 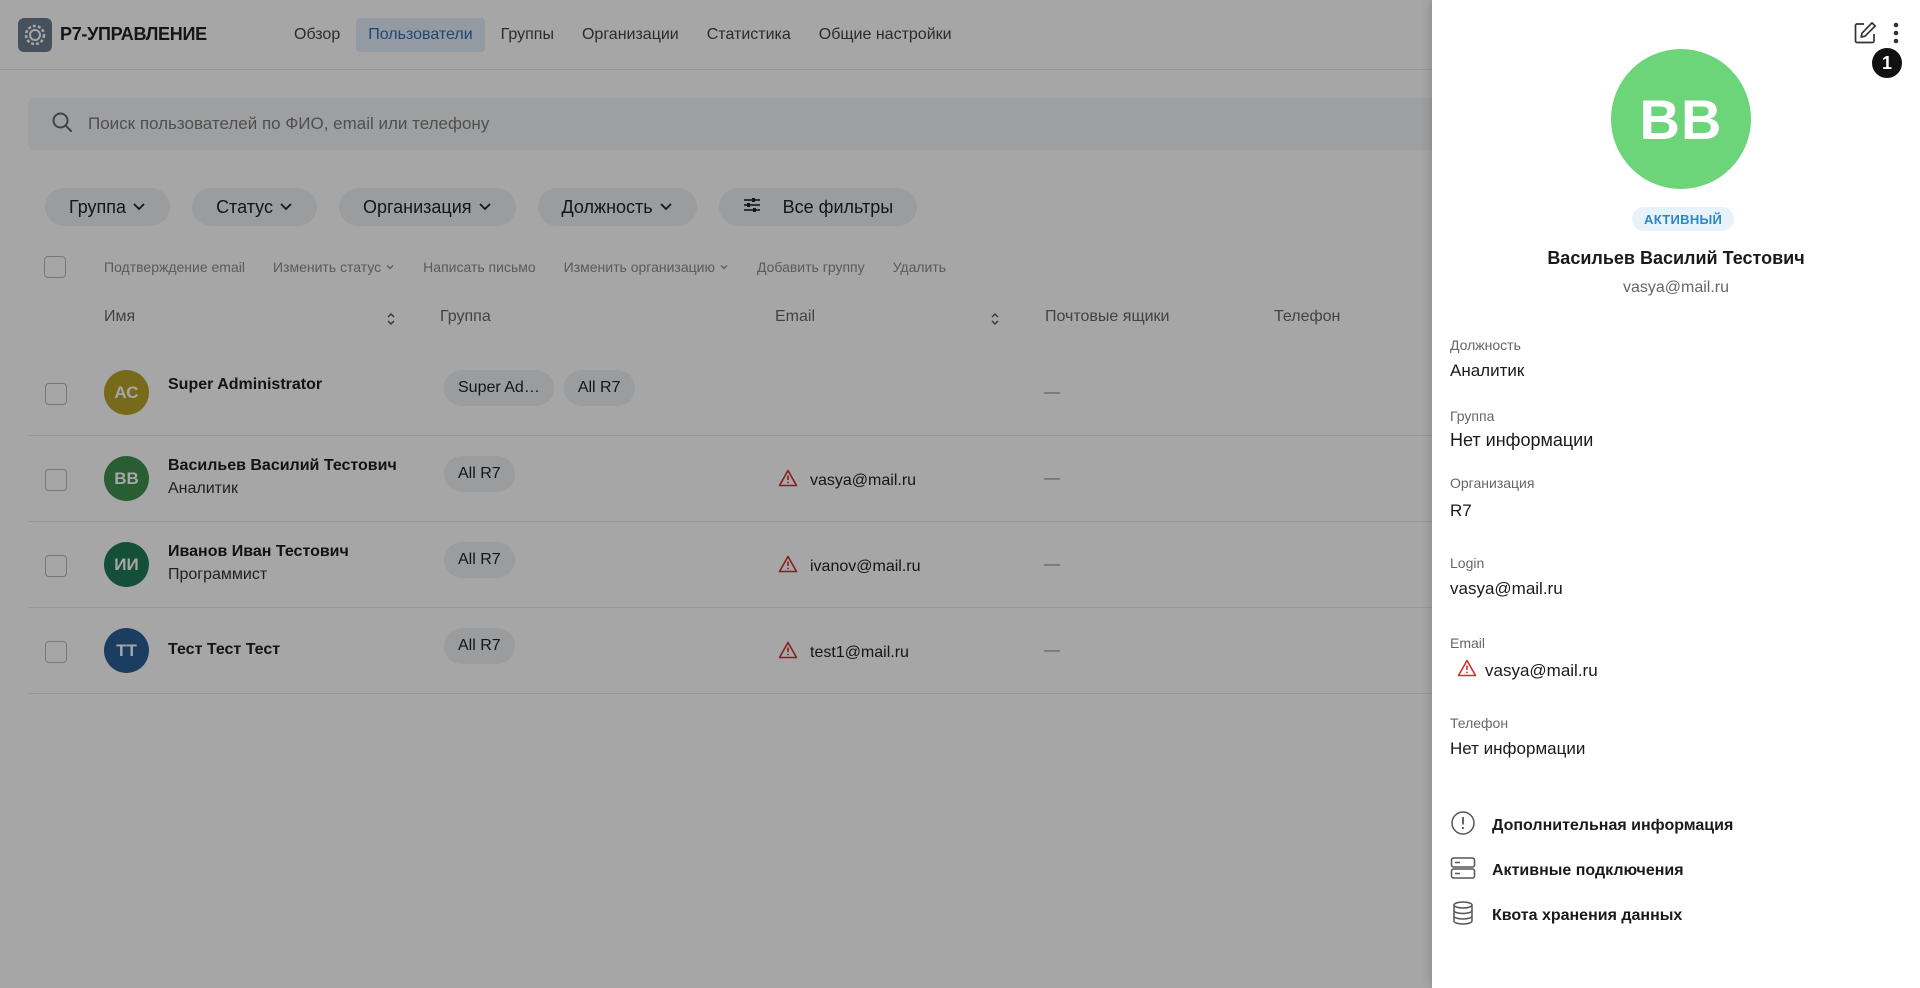 What do you see at coordinates (1485, 345) in the screenshot?
I see `field-label: Должность` at bounding box center [1485, 345].